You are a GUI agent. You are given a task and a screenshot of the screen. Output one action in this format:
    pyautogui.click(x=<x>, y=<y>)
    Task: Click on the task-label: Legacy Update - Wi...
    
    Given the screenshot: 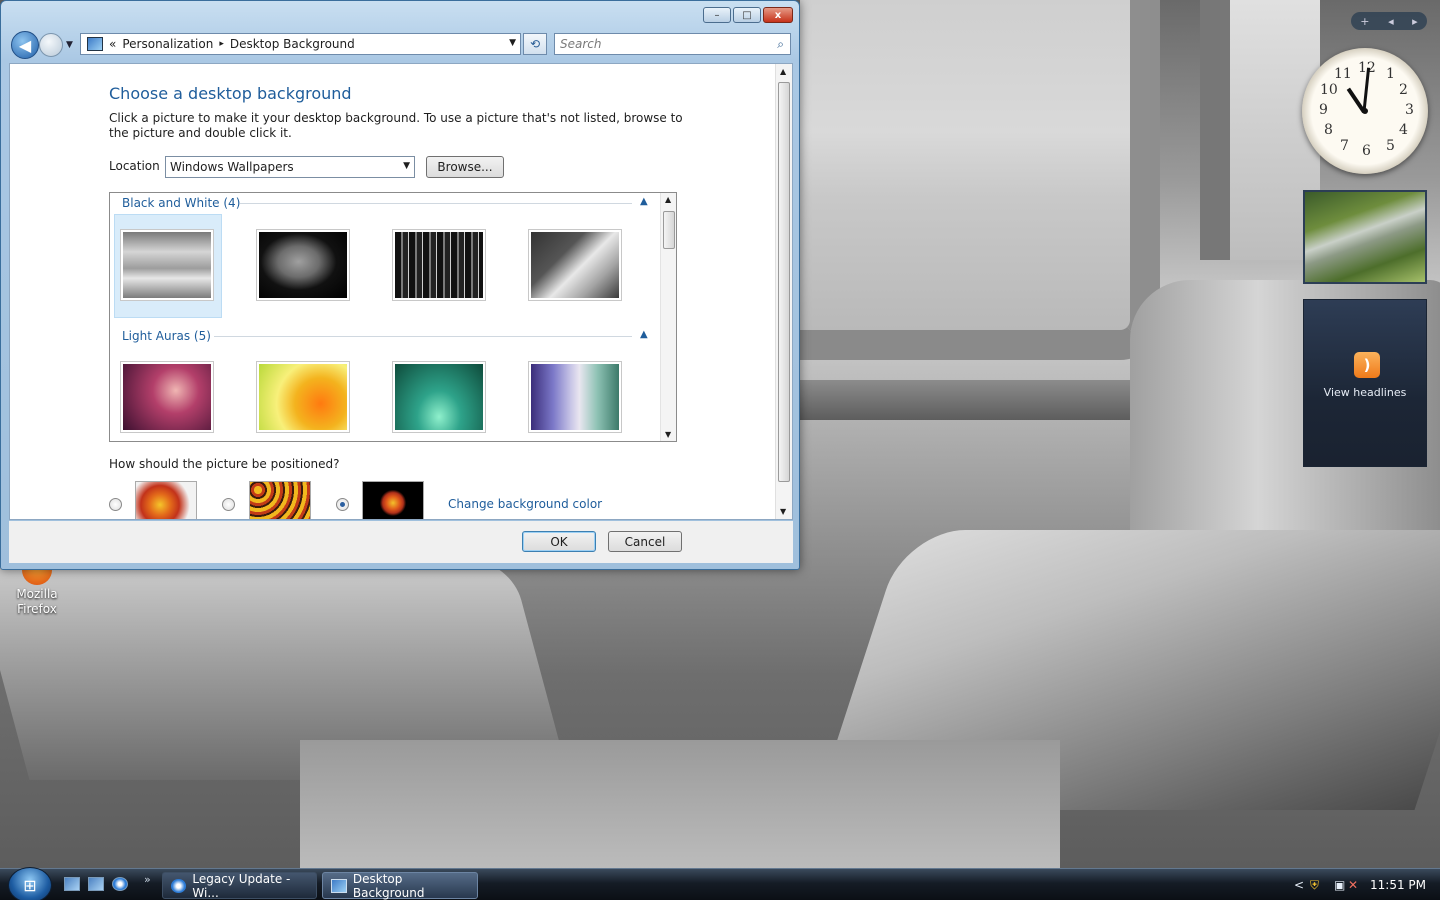 What is the action you would take?
    pyautogui.click(x=241, y=885)
    